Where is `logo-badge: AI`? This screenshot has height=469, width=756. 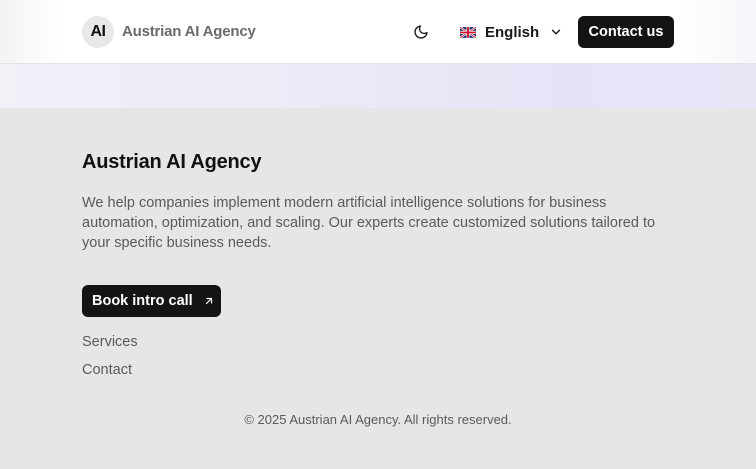
logo-badge: AI is located at coordinates (98, 32).